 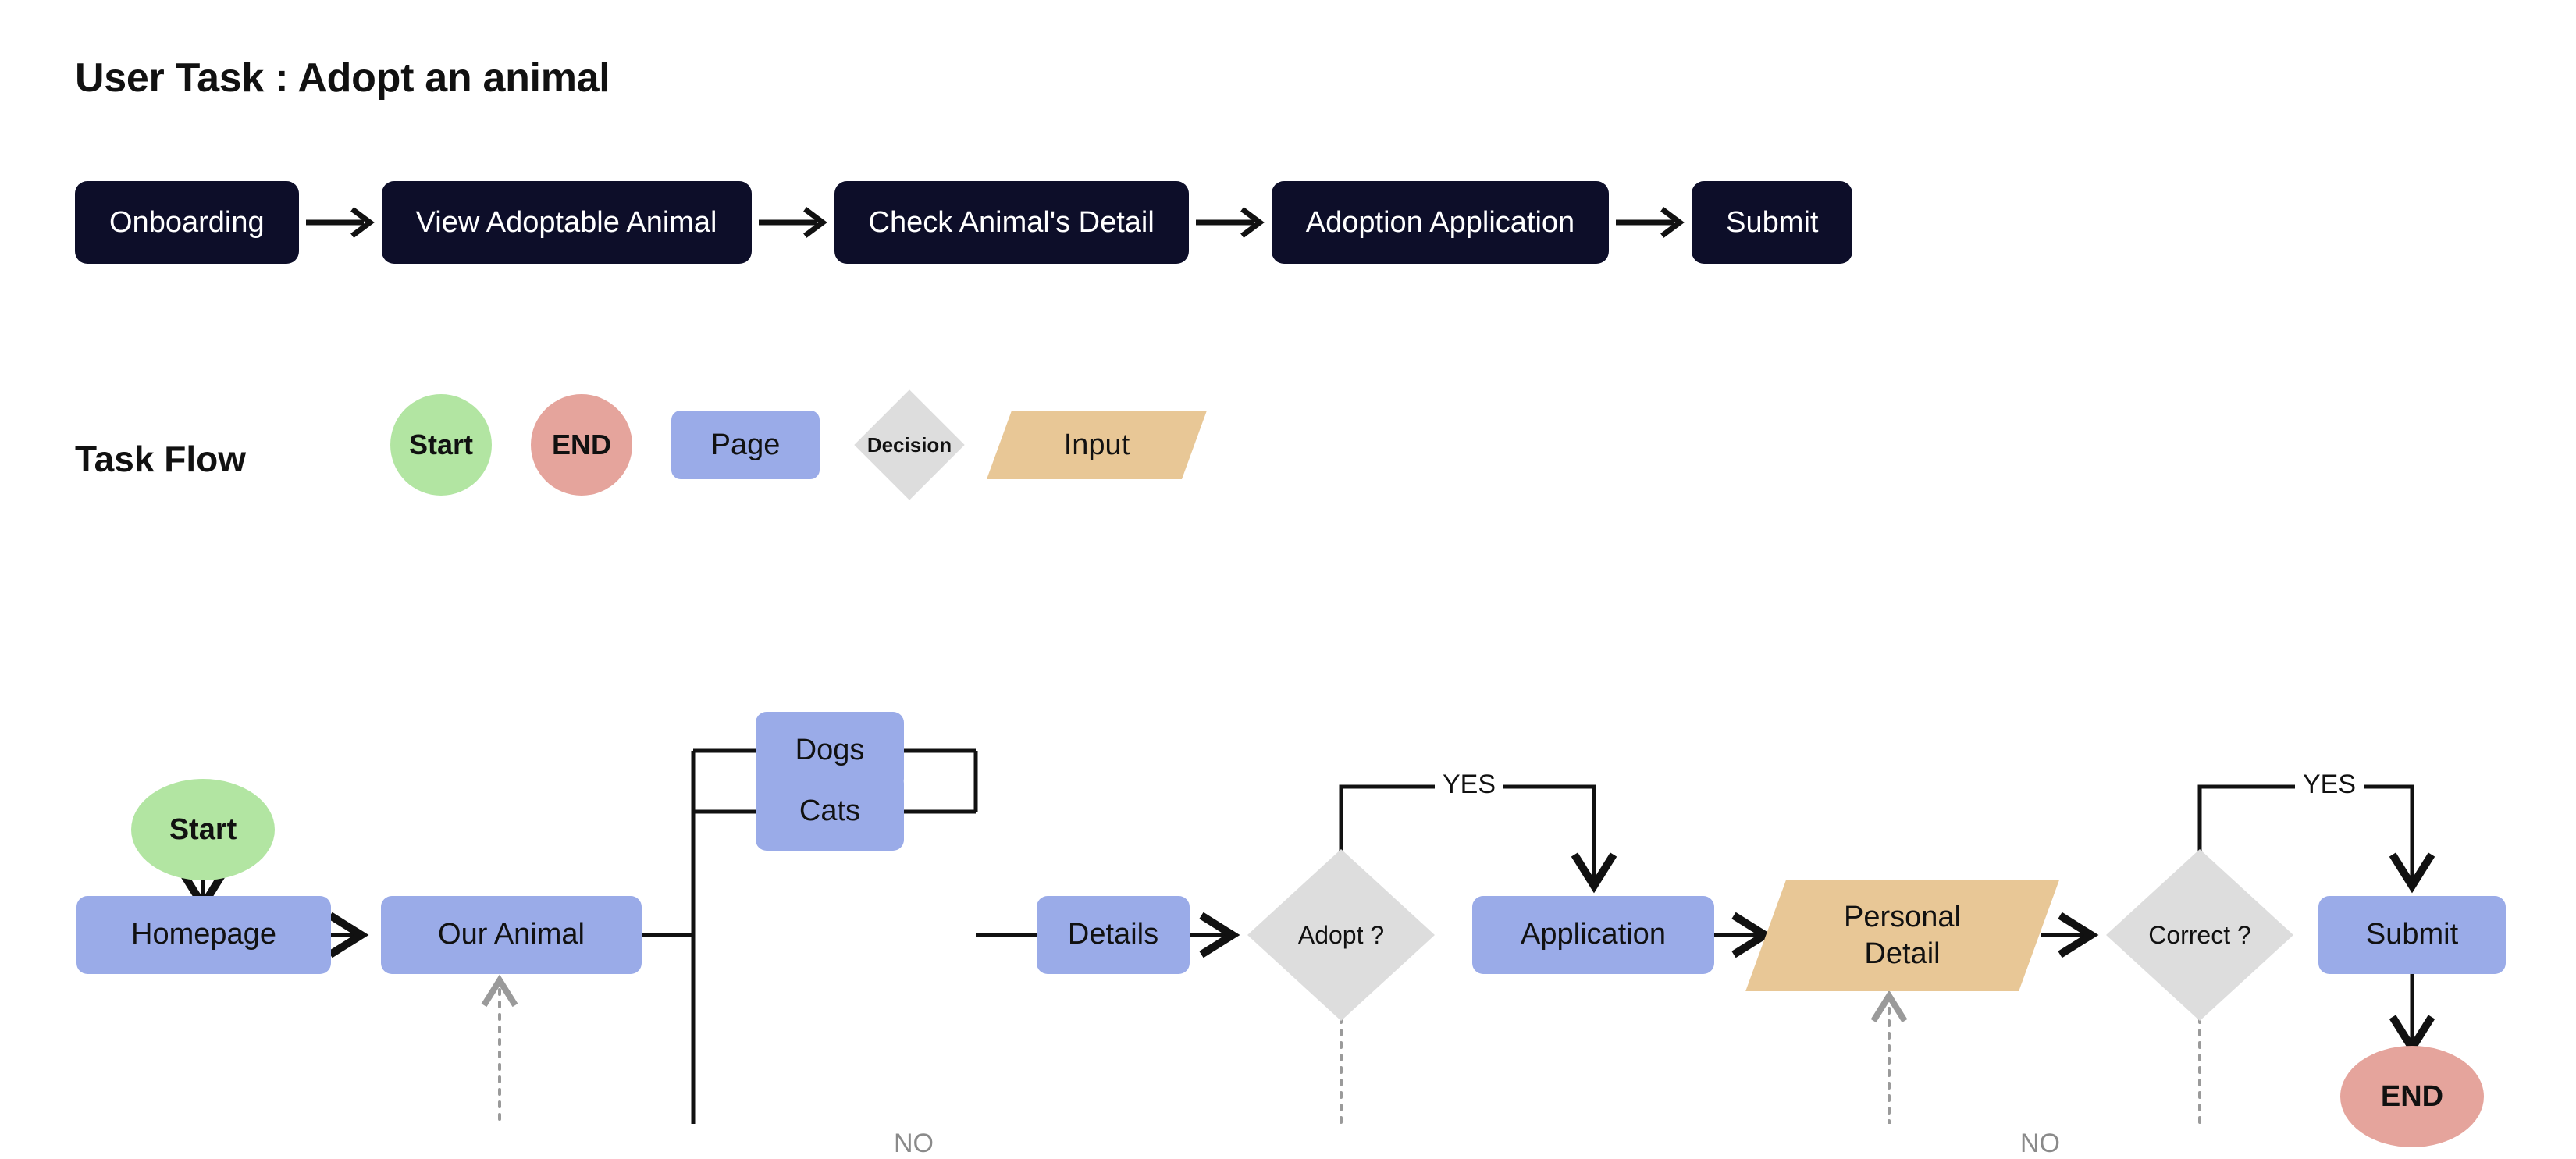 I want to click on legend-item-end: END, so click(x=581, y=445).